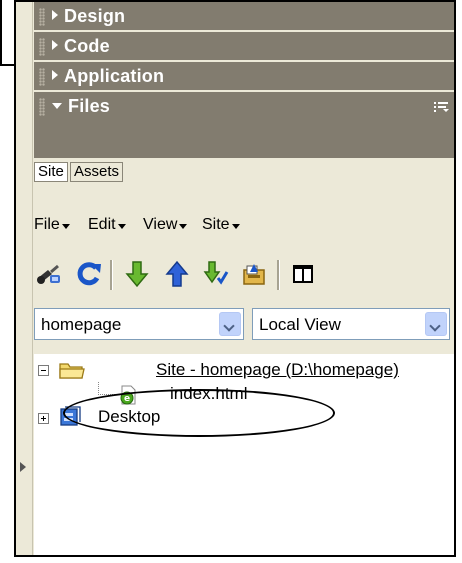 The width and height of the screenshot is (462, 563). I want to click on tab-assets: Assets, so click(97, 172).